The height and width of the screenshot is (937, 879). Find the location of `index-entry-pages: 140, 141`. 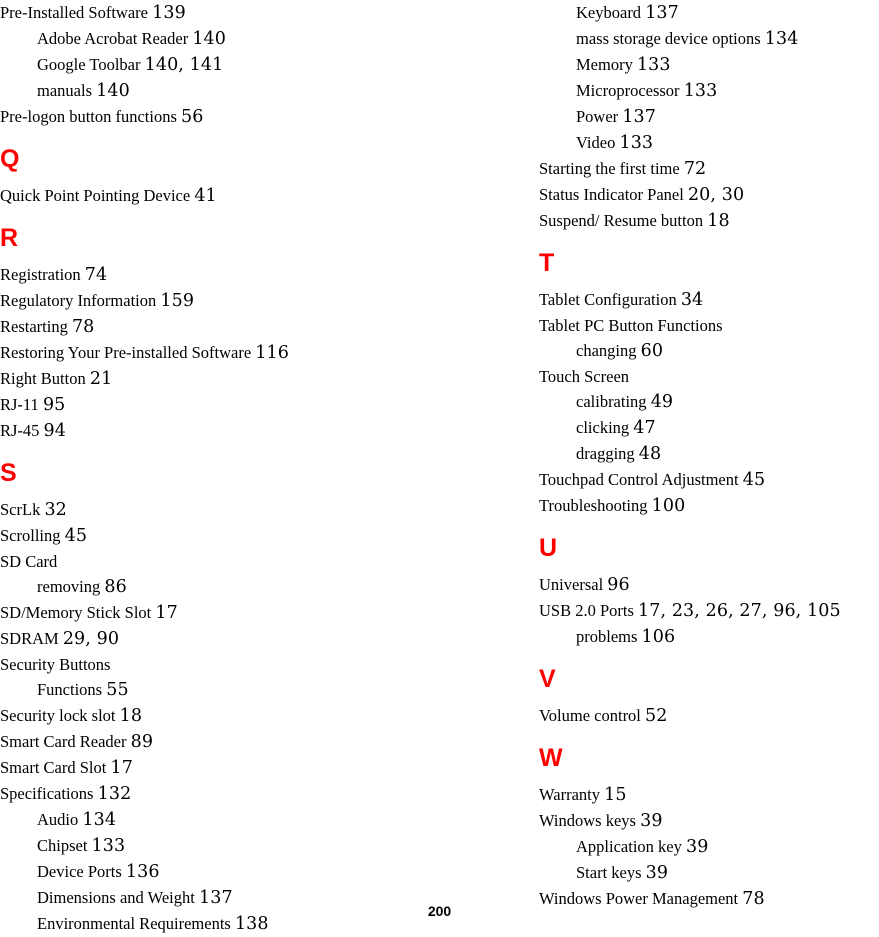

index-entry-pages: 140, 141 is located at coordinates (184, 65).